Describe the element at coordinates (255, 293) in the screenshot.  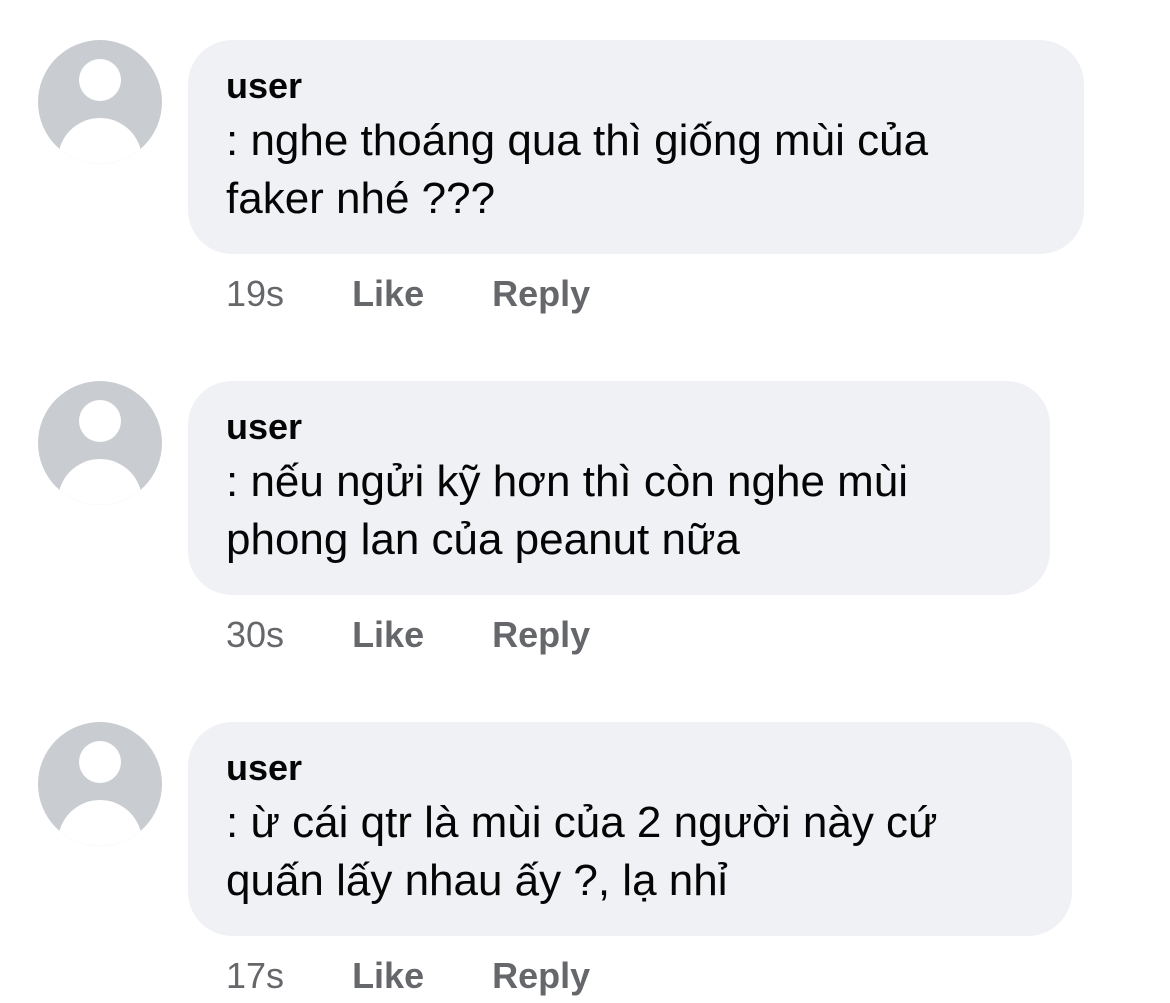
I see `comment-timestamp: 19s` at that location.